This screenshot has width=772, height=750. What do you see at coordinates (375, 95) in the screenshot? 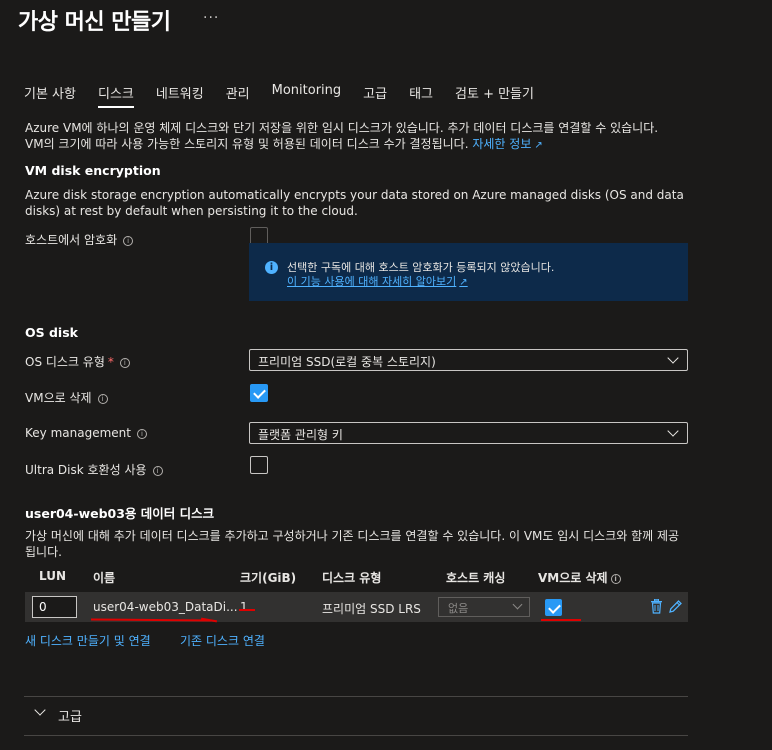
I see `tab-advanced: 고급` at bounding box center [375, 95].